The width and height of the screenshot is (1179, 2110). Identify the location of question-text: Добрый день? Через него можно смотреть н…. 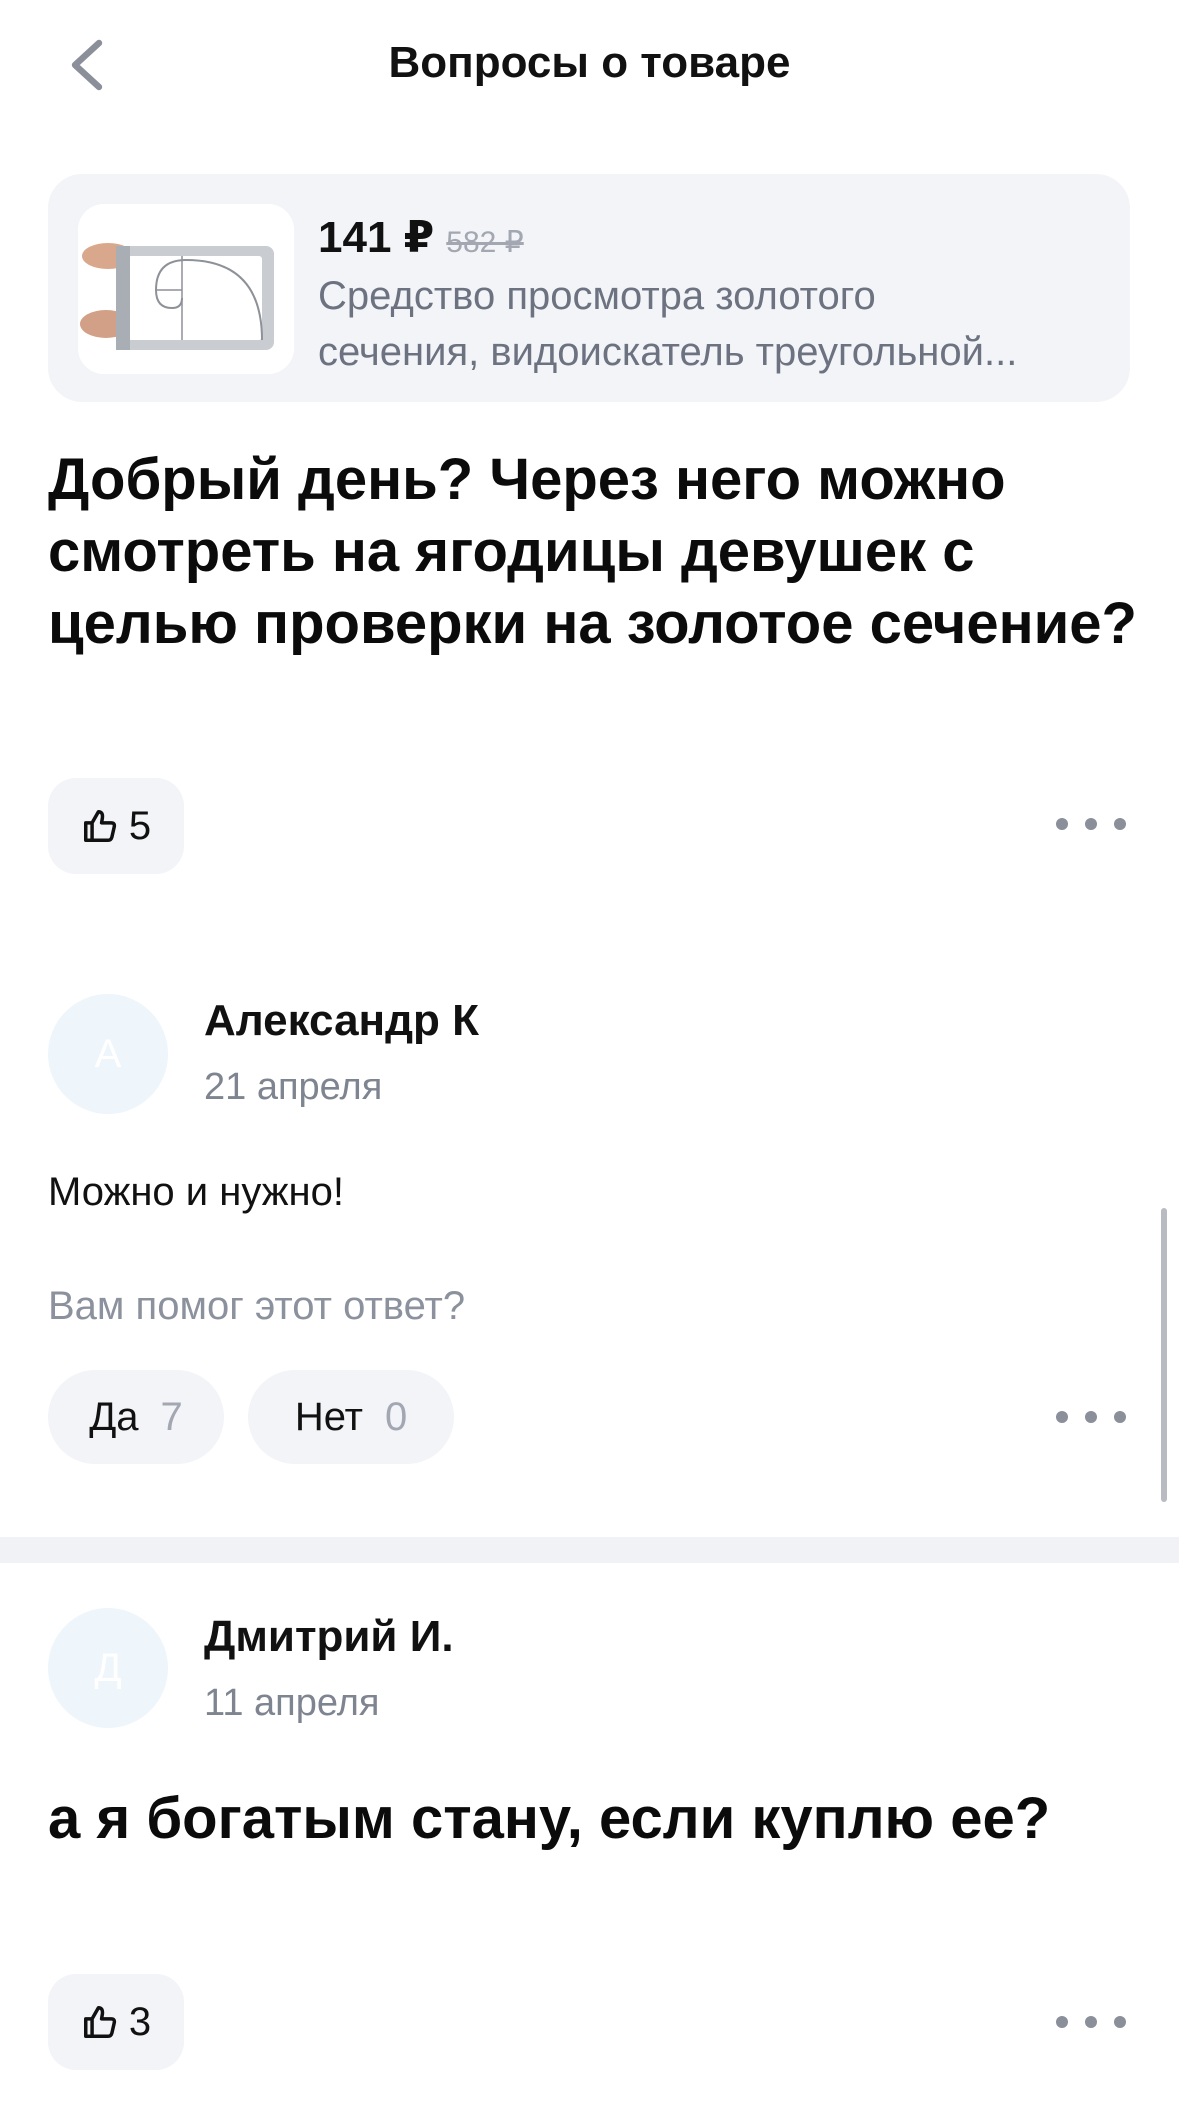
(592, 551).